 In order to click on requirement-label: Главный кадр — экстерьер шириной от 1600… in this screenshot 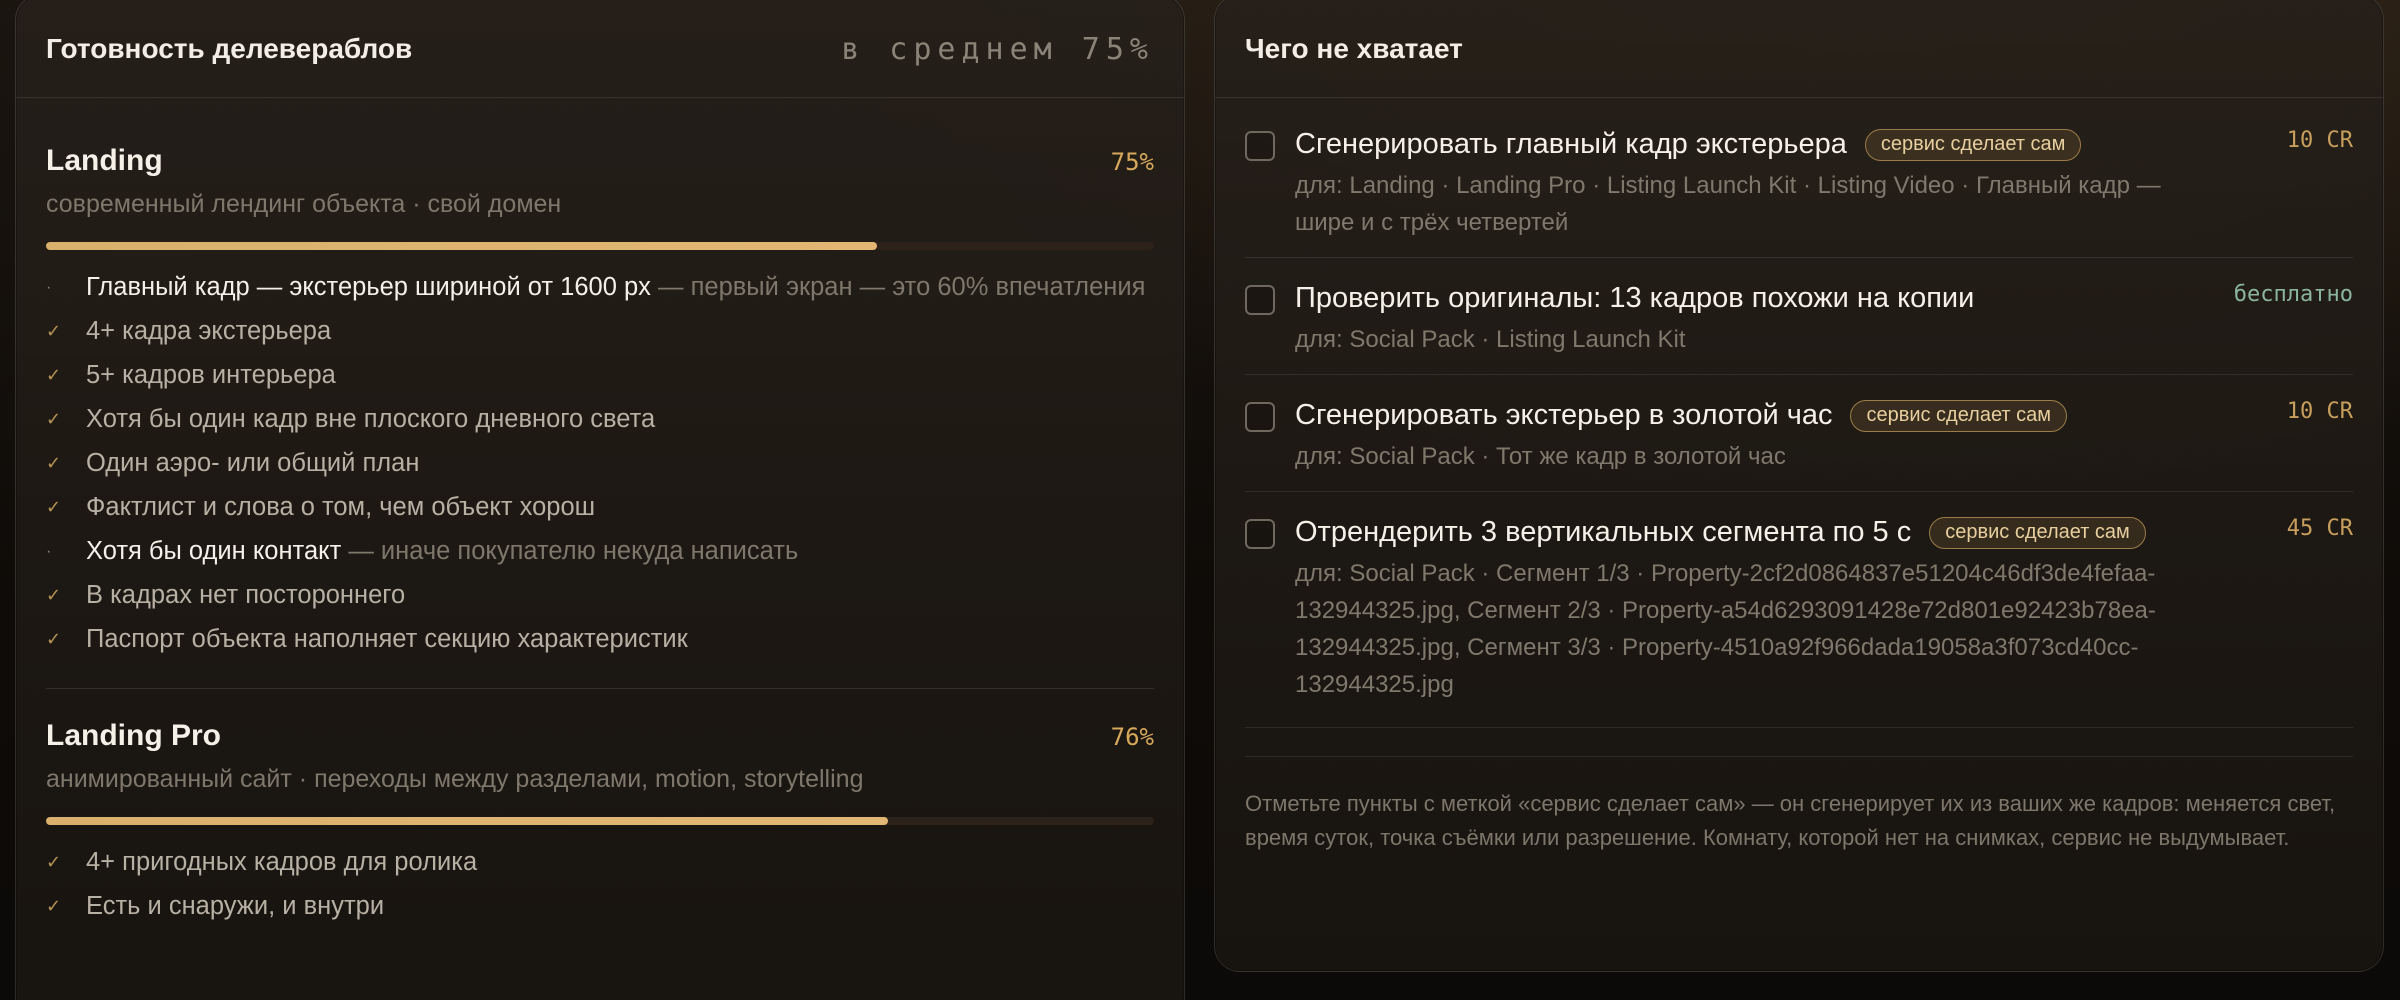, I will do `click(368, 287)`.